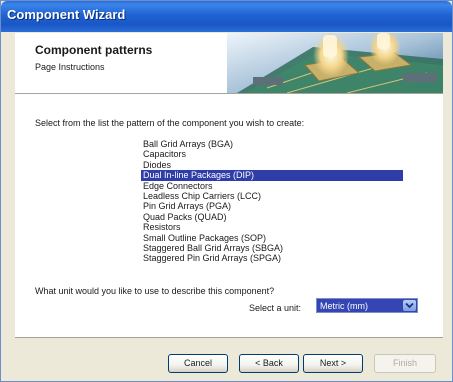 The height and width of the screenshot is (382, 453). What do you see at coordinates (272, 227) in the screenshot?
I see `pattern-item-resistors: Resistors` at bounding box center [272, 227].